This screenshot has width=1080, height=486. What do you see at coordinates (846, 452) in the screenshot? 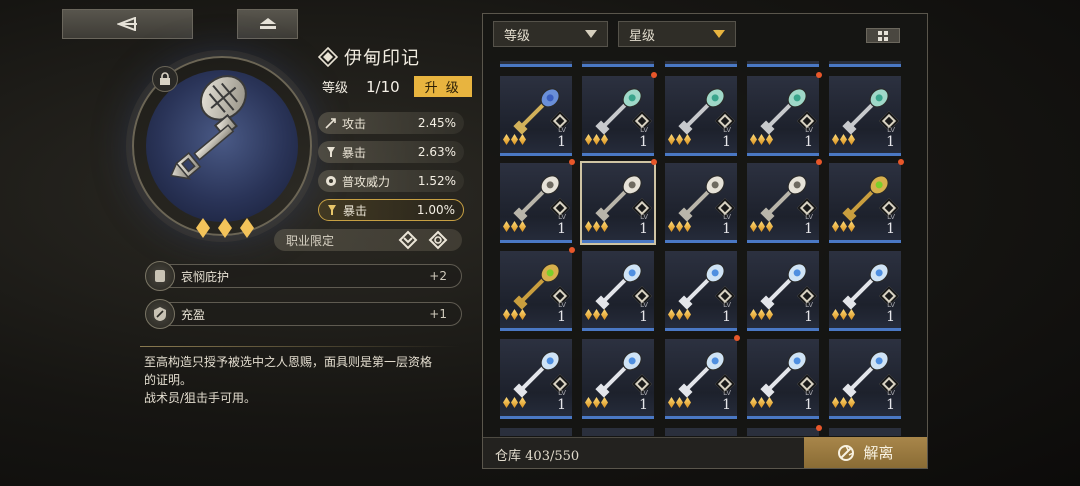
I see `dismantle-icon` at bounding box center [846, 452].